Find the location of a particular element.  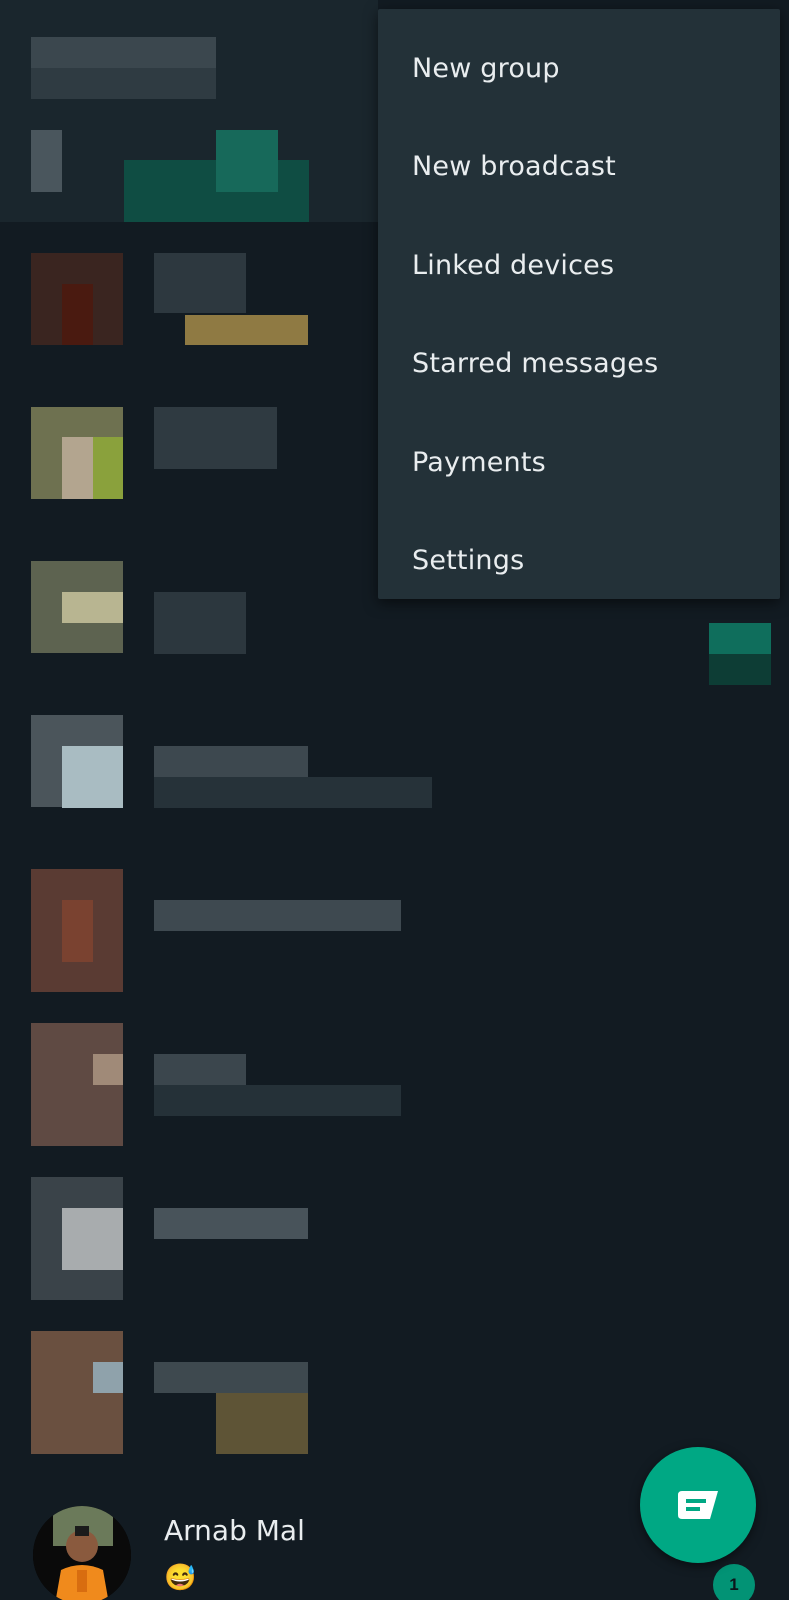

menu-item-new-broadcast: New broadcast is located at coordinates (579, 166).